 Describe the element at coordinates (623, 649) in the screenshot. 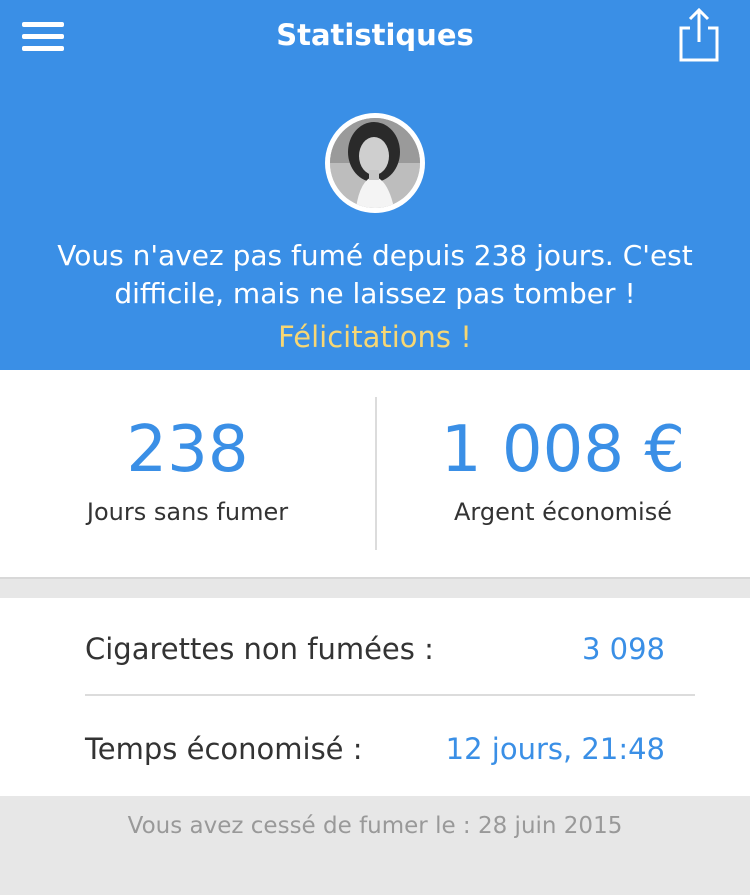

I see `cigarettes-value: 3 098` at that location.